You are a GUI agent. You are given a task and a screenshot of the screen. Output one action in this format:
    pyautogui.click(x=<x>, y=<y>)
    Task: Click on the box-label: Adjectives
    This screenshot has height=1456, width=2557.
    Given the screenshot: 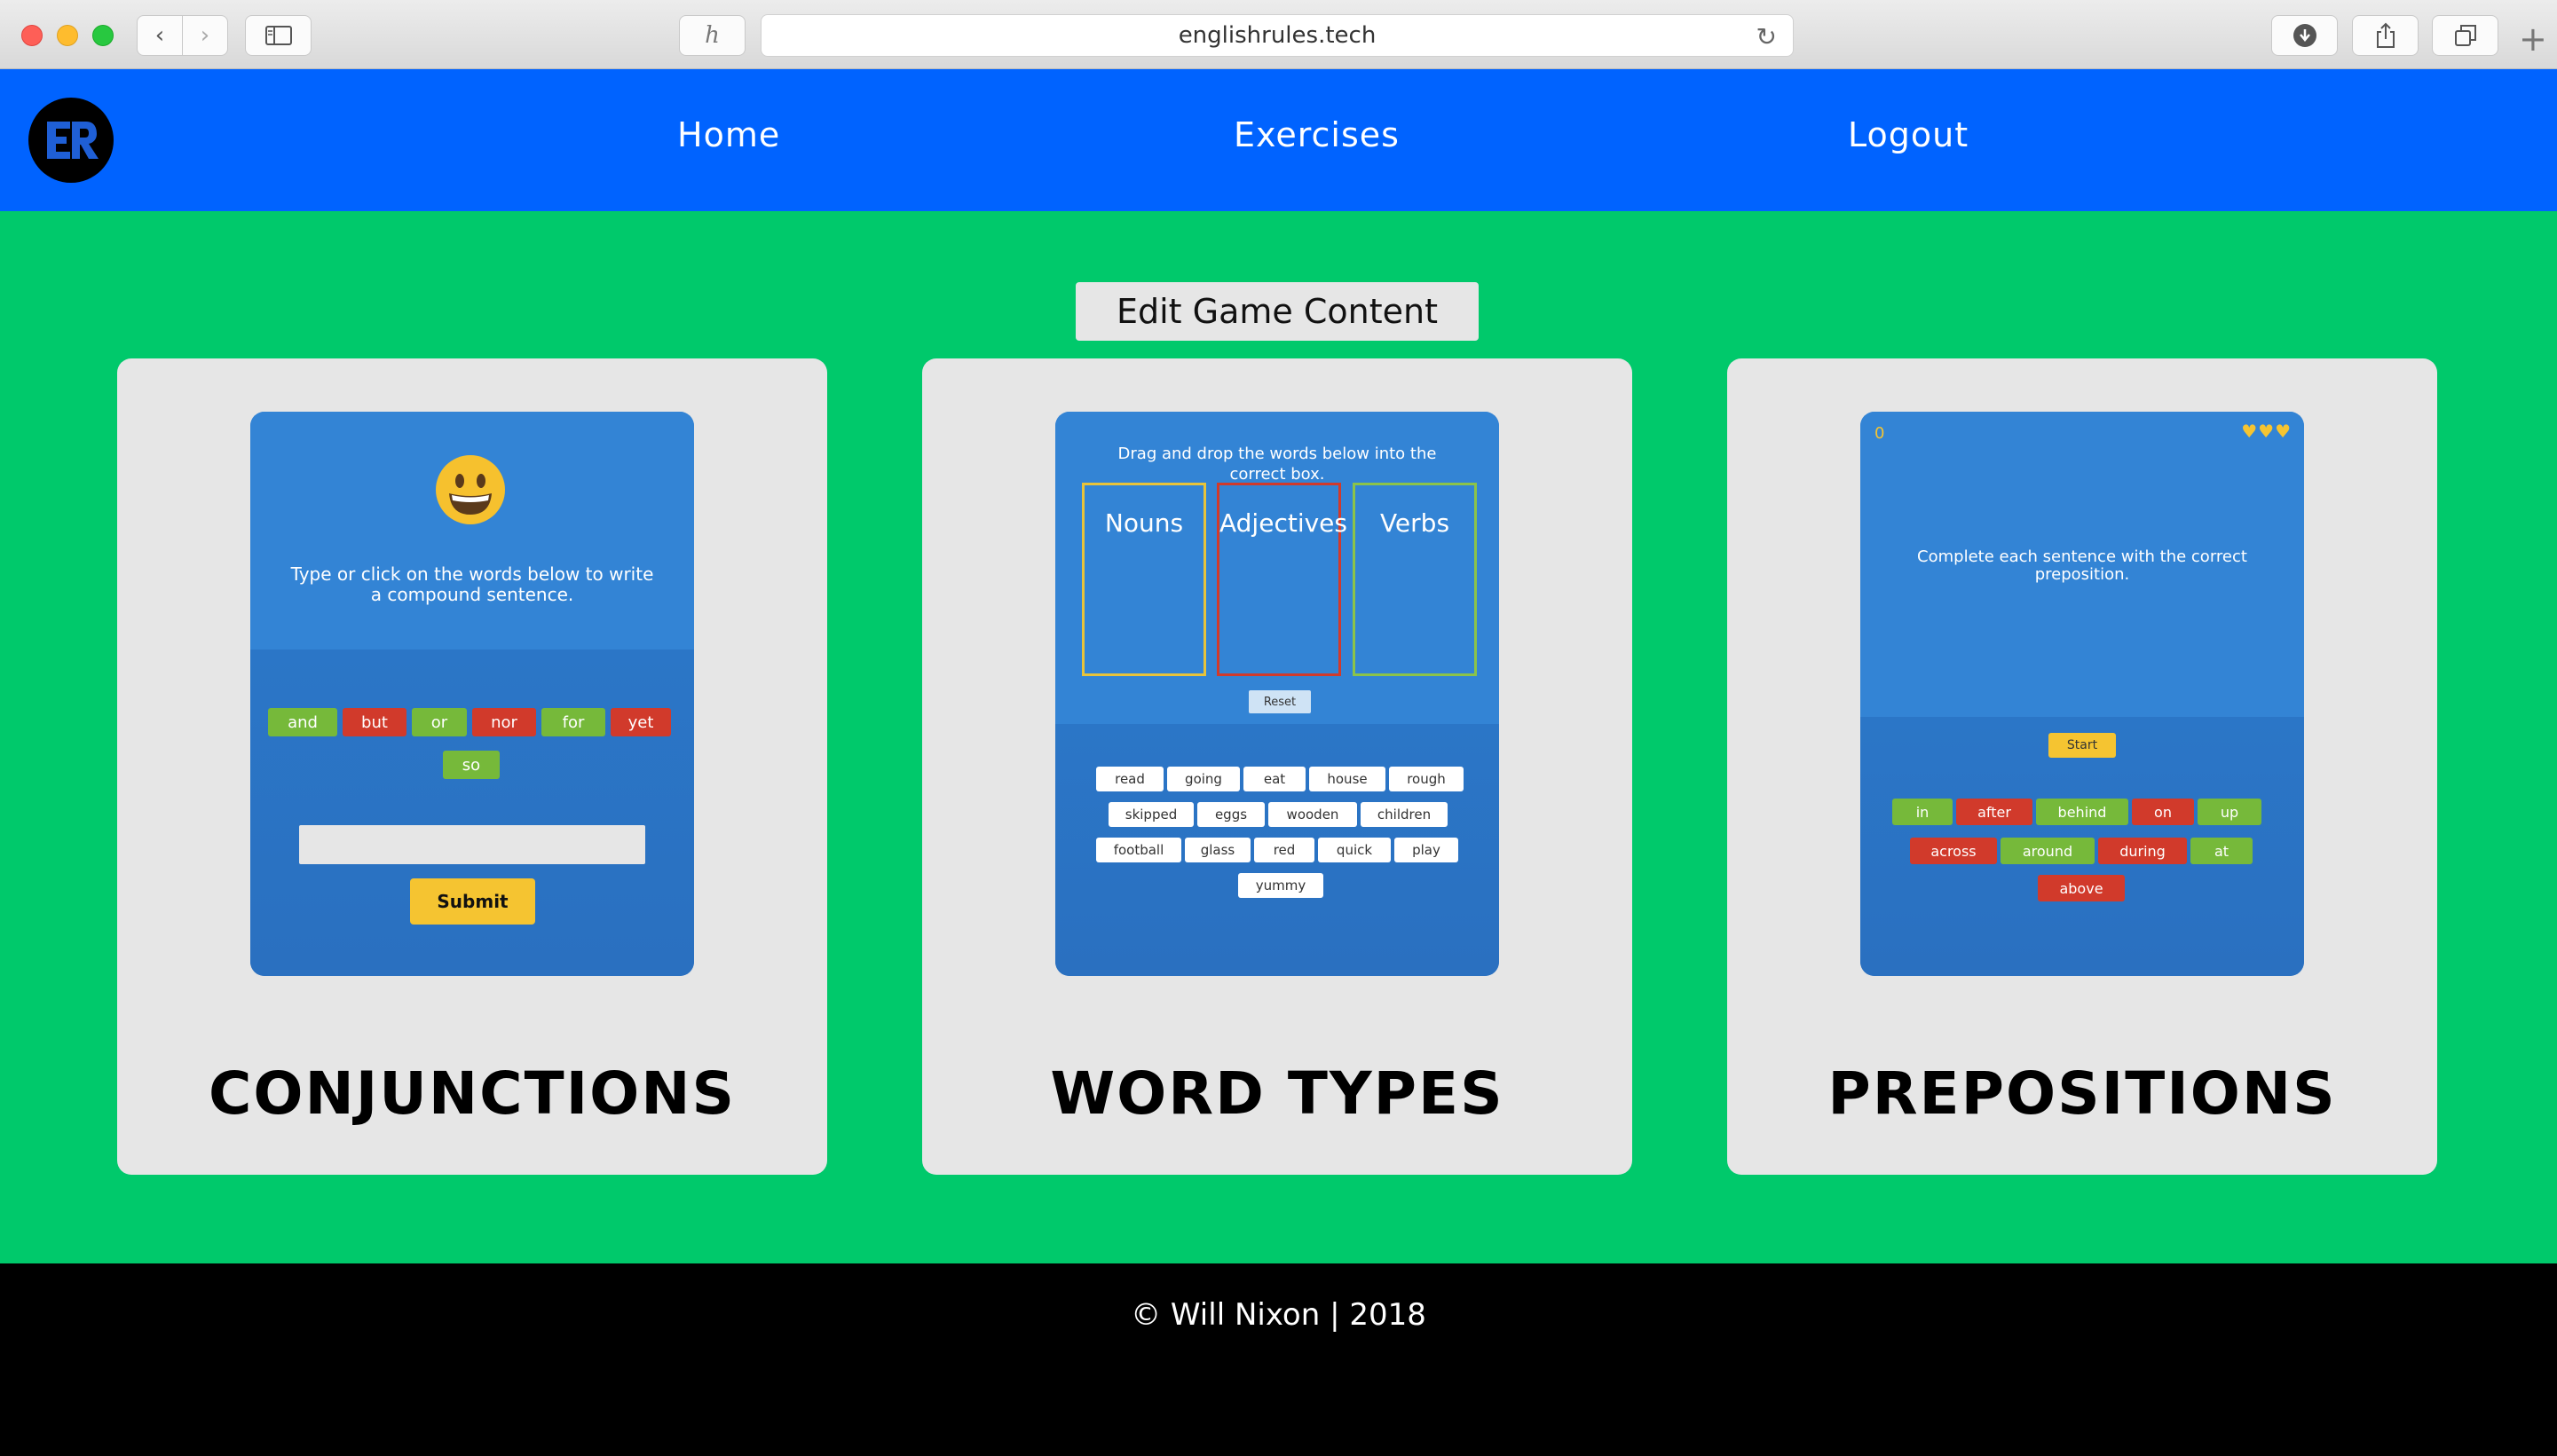 What is the action you would take?
    pyautogui.click(x=1283, y=523)
    